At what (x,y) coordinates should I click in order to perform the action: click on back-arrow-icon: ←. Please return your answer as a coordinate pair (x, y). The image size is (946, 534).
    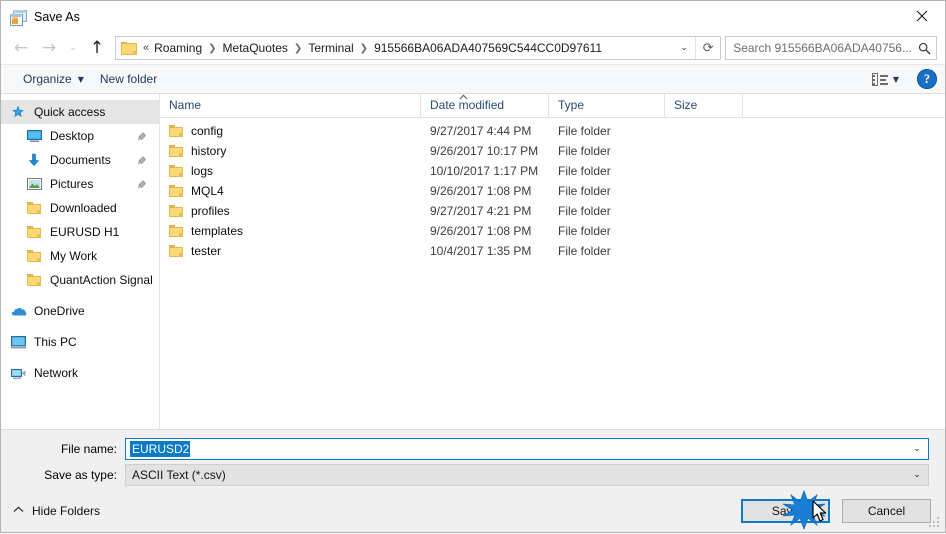
    Looking at the image, I should click on (21, 48).